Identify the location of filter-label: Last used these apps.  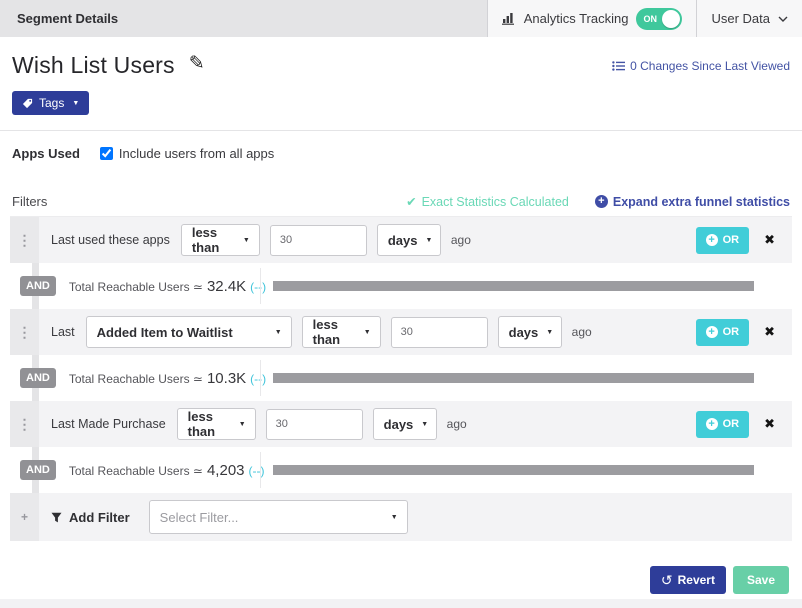
(110, 240).